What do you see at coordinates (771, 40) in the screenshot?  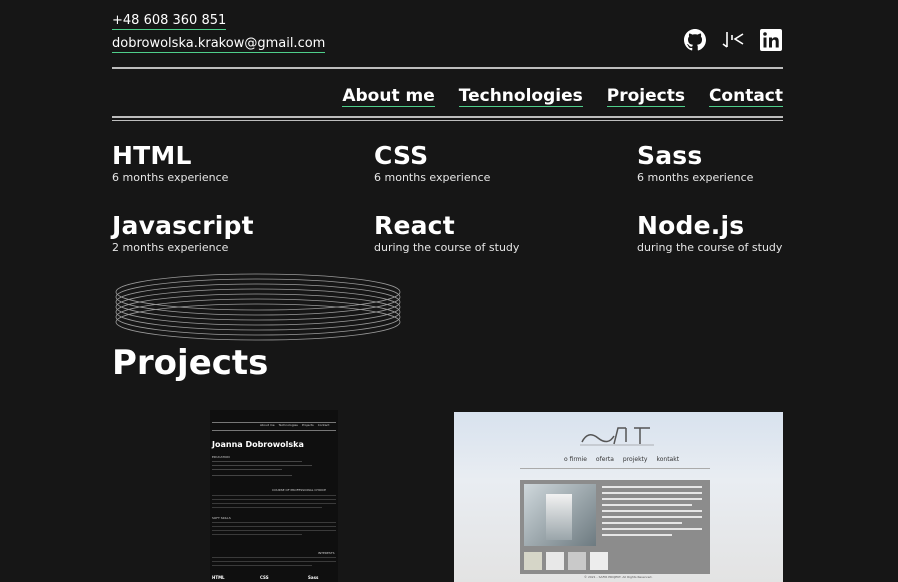 I see `linkedin-icon` at bounding box center [771, 40].